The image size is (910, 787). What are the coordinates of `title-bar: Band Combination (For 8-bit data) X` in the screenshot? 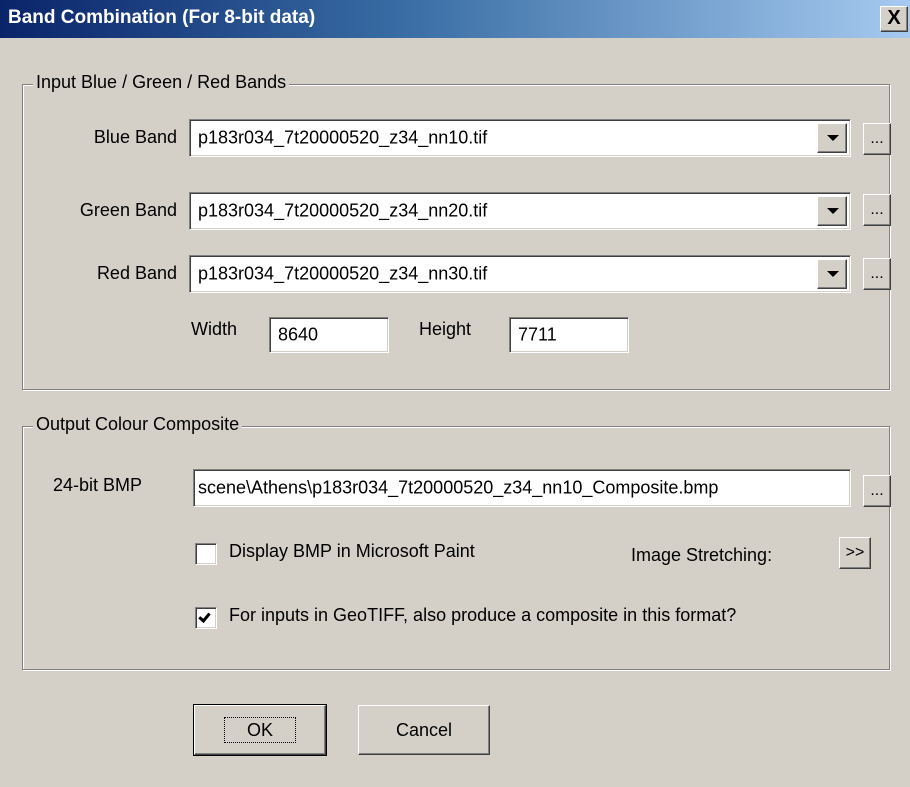 It's located at (455, 19).